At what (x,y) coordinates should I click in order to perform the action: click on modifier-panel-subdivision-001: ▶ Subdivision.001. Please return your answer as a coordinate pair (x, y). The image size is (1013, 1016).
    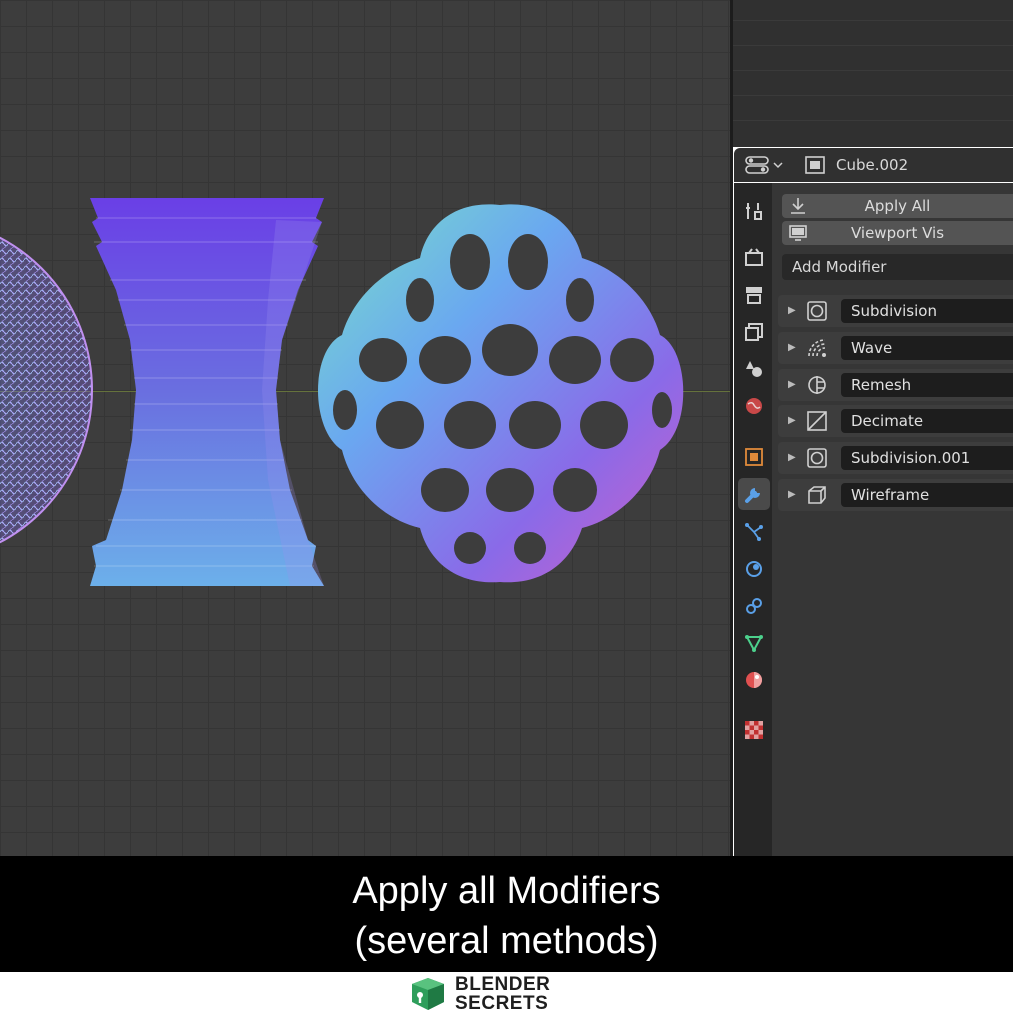
    Looking at the image, I should click on (895, 458).